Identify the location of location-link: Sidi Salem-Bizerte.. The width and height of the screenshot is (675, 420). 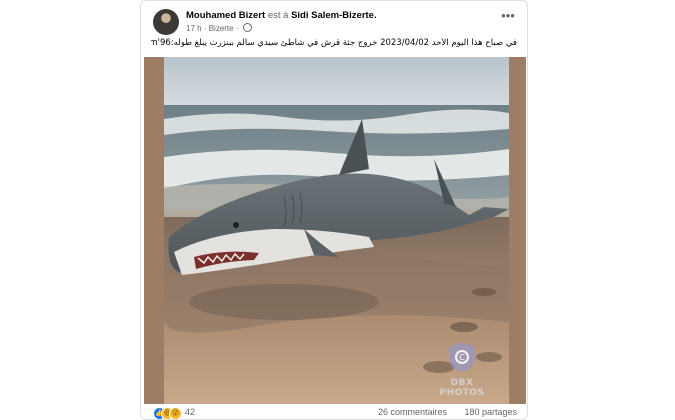
(334, 15).